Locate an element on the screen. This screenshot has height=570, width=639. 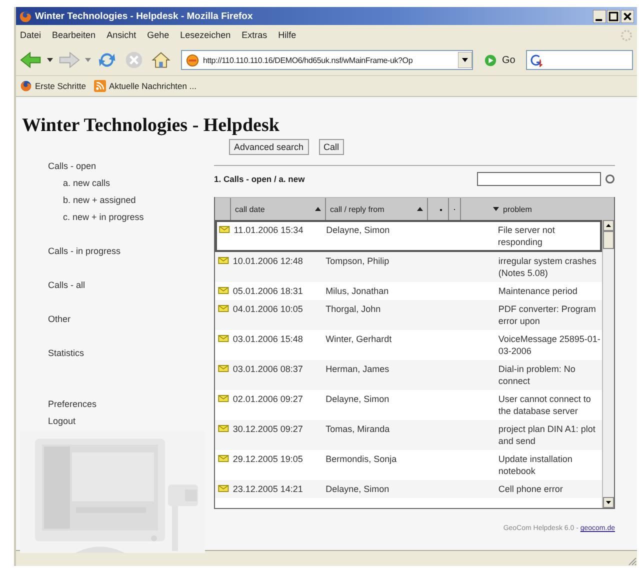
table-cell-text: Thorgal, John is located at coordinates (354, 309).